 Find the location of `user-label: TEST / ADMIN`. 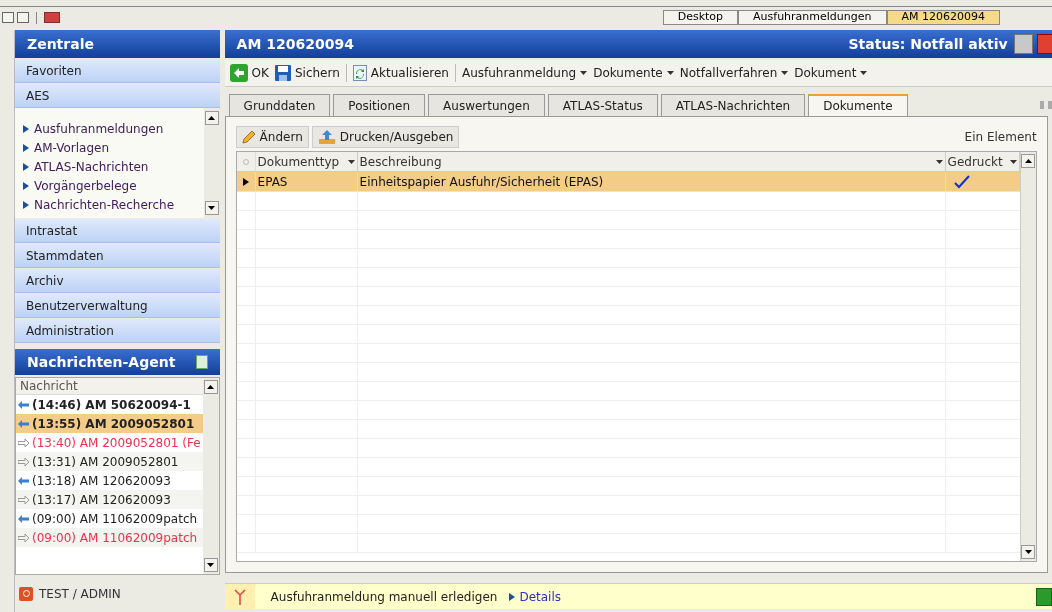

user-label: TEST / ADMIN is located at coordinates (80, 594).